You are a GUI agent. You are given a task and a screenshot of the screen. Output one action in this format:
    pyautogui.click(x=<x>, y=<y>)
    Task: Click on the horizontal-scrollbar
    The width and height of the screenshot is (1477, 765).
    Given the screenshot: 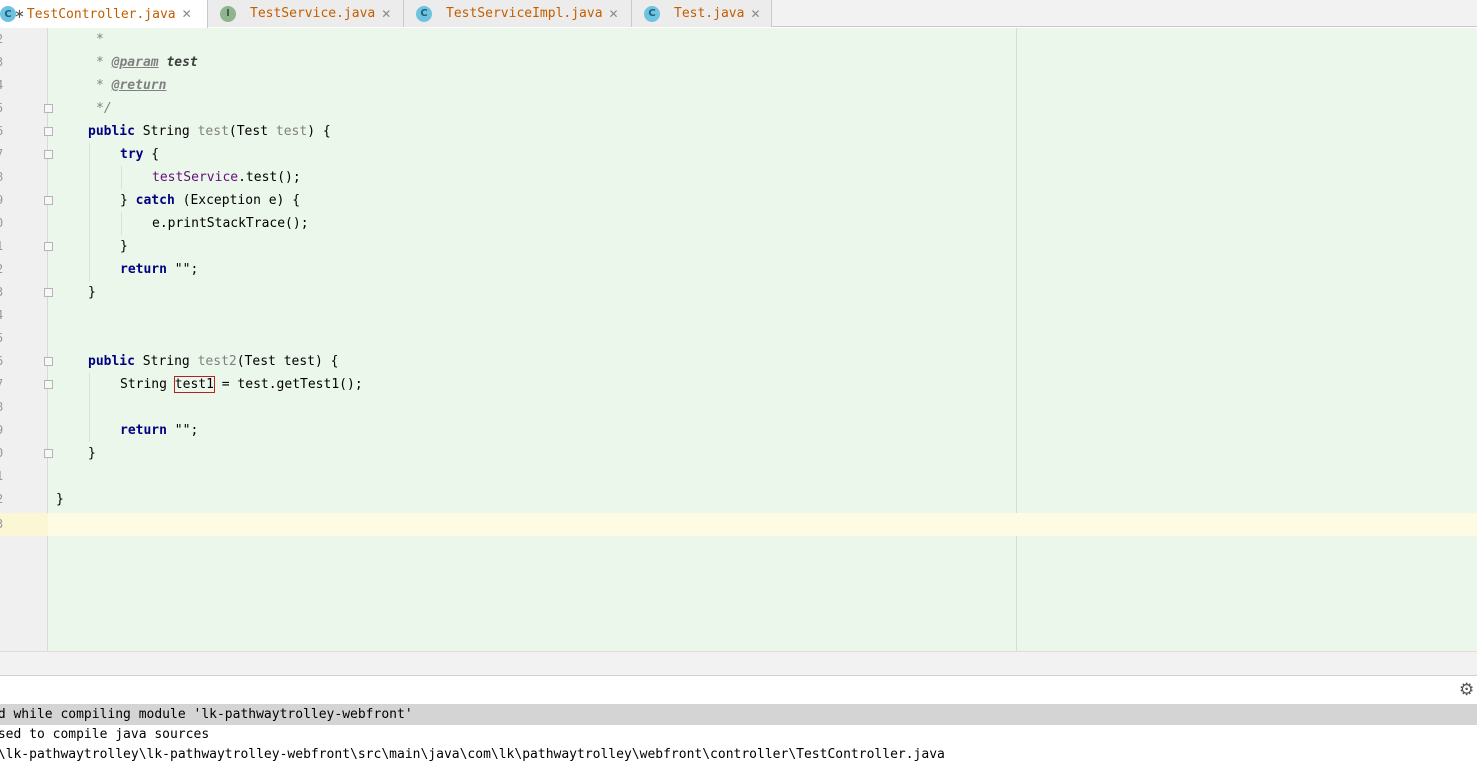 What is the action you would take?
    pyautogui.click(x=738, y=663)
    